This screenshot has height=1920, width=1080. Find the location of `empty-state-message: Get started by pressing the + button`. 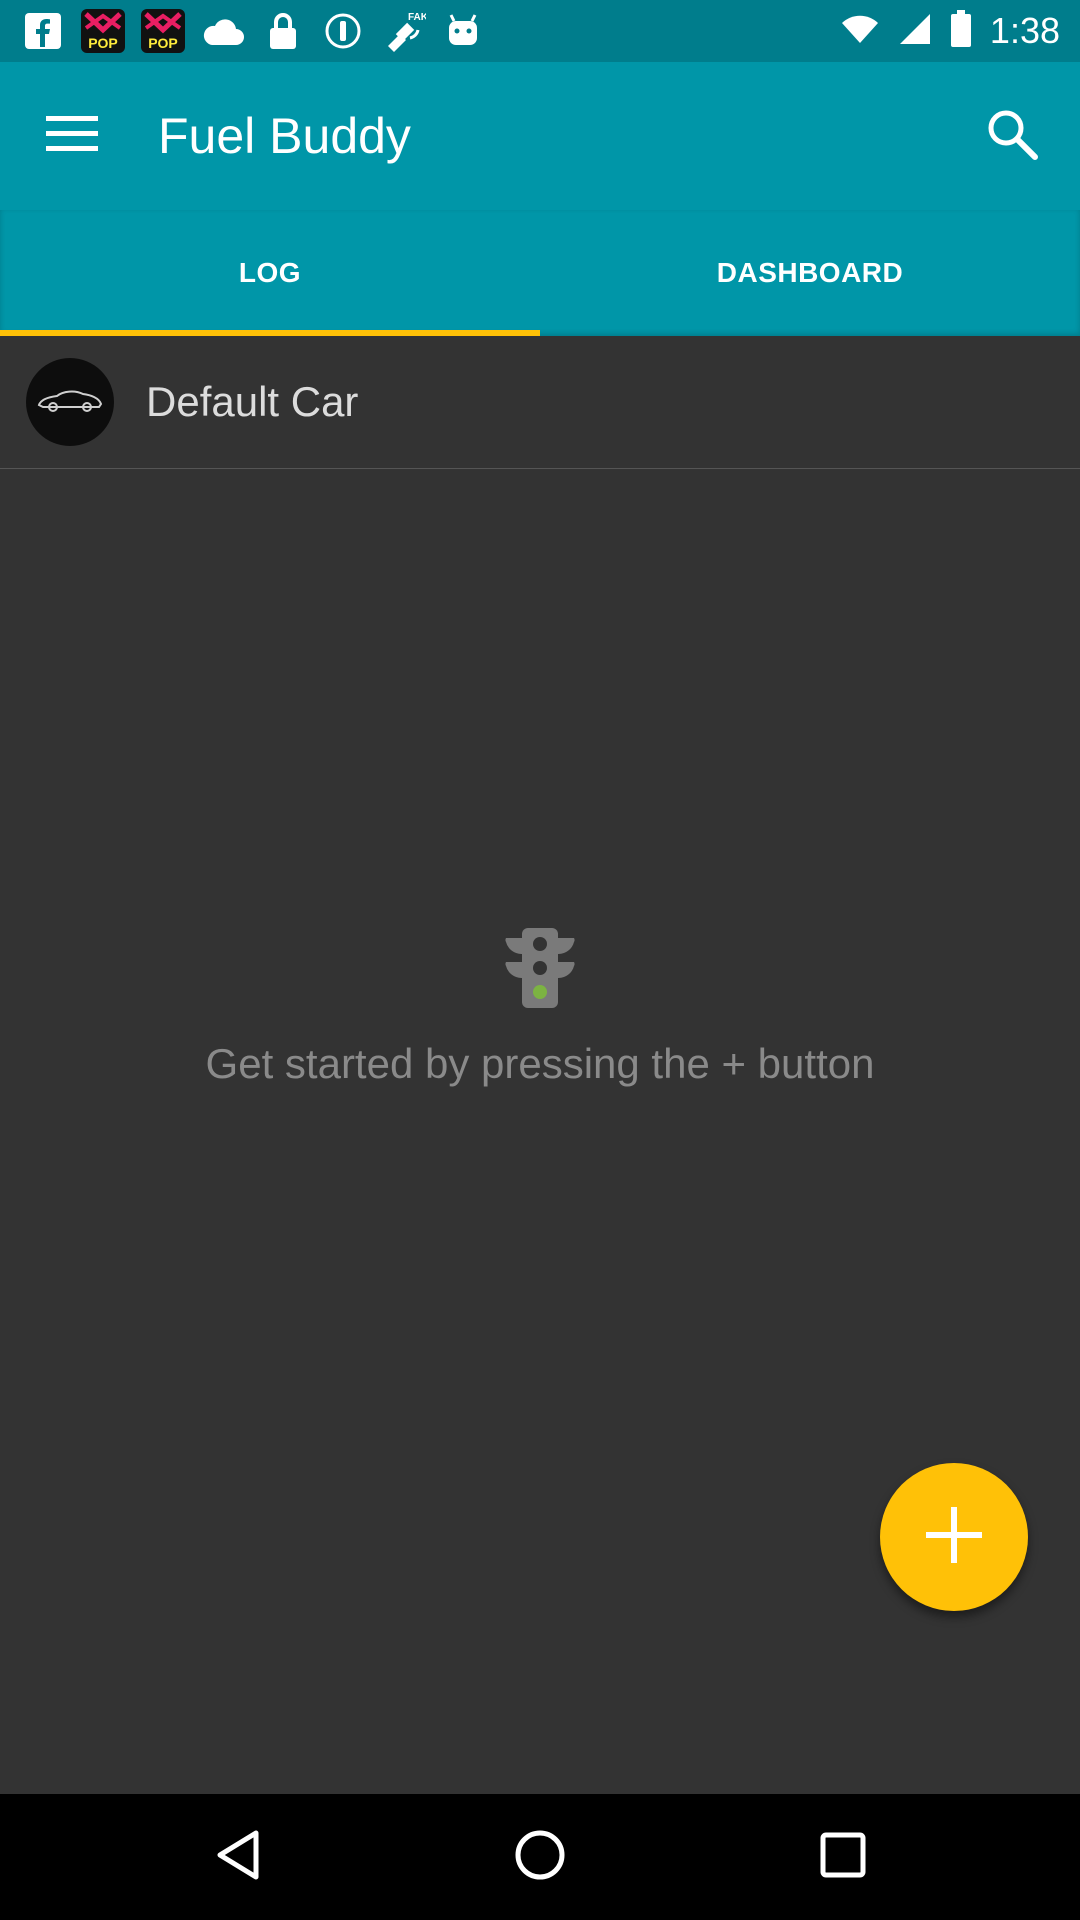

empty-state-message: Get started by pressing the + button is located at coordinates (540, 1063).